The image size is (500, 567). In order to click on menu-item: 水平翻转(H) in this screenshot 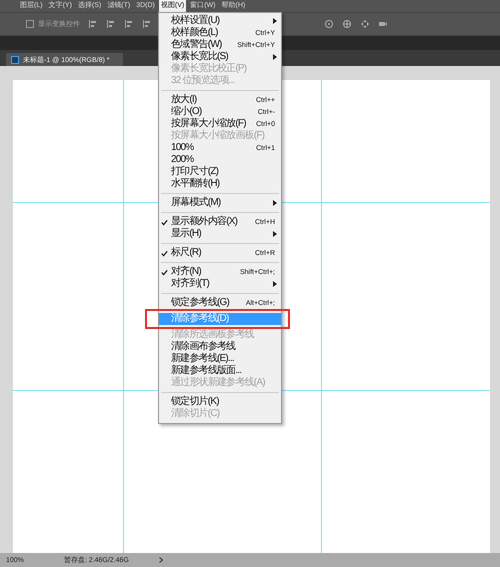, I will do `click(220, 184)`.